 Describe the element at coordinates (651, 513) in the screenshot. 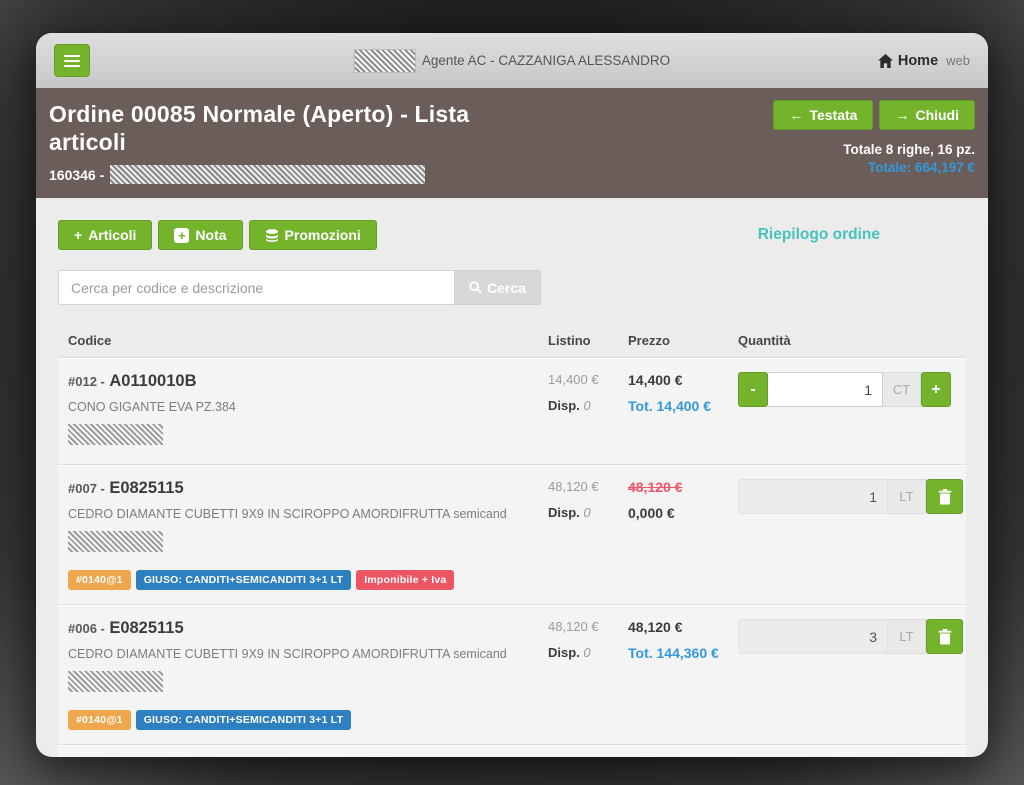

I see `row-total: 0,000 €` at that location.